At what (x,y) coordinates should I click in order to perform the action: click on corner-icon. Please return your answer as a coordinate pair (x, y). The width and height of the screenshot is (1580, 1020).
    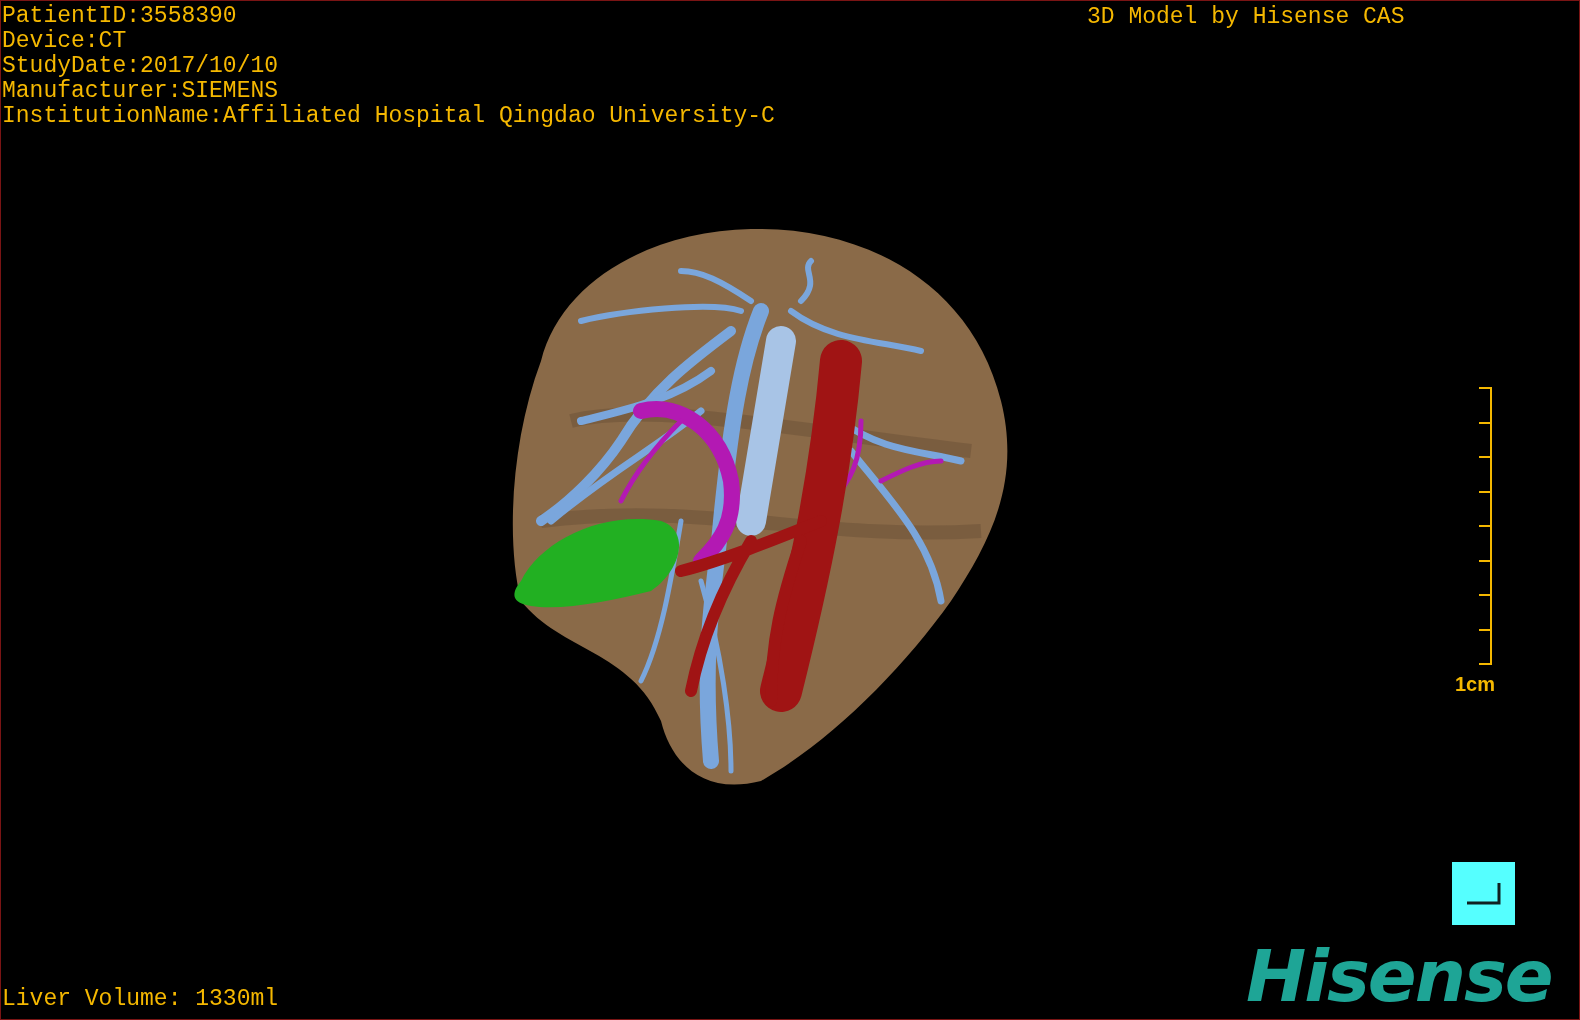
    Looking at the image, I should click on (1483, 893).